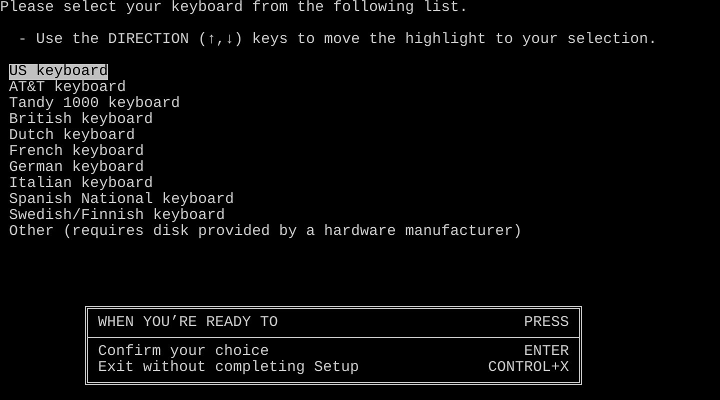 The width and height of the screenshot is (720, 400). Describe the element at coordinates (528, 368) in the screenshot. I see `key-label: CONTROL+X` at that location.